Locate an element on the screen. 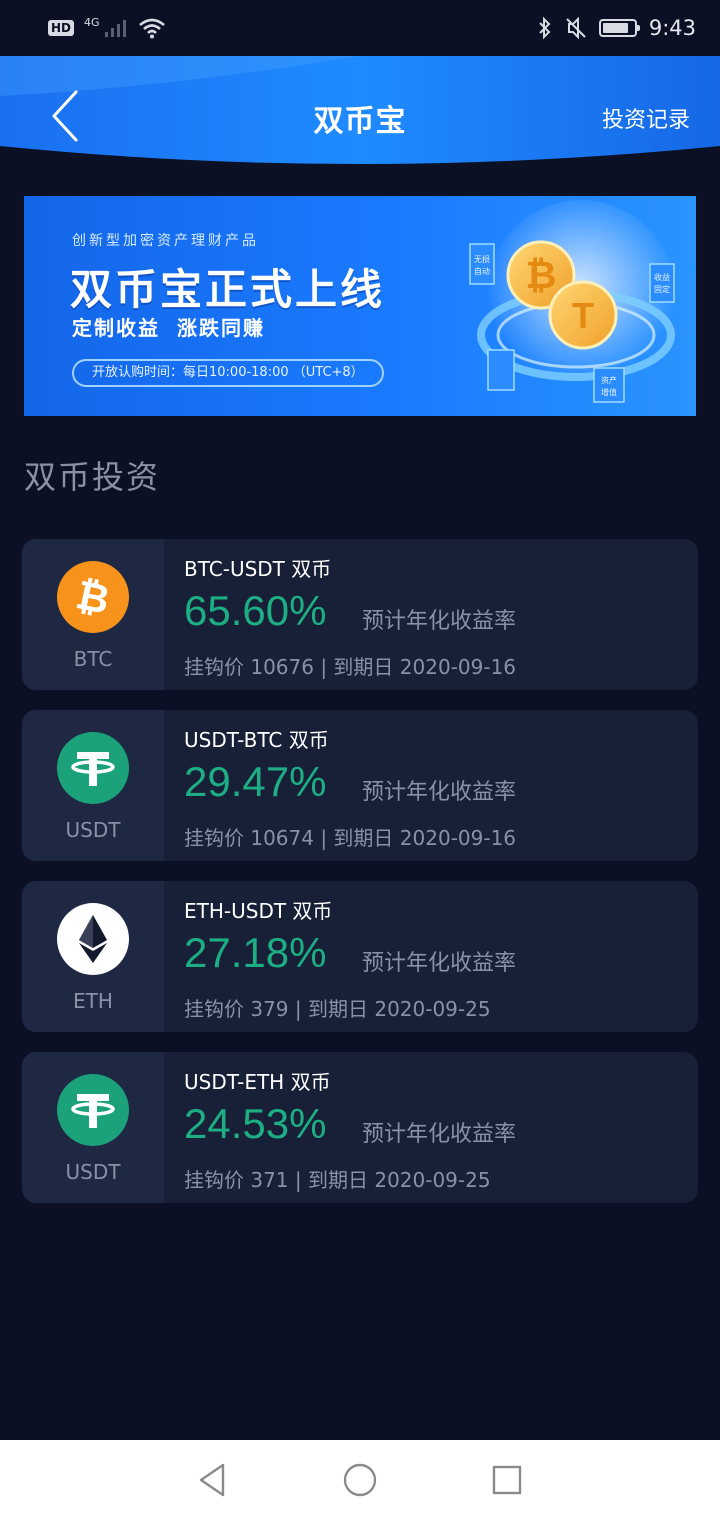  status-bar: HD 4G 9:43 is located at coordinates (360, 28).